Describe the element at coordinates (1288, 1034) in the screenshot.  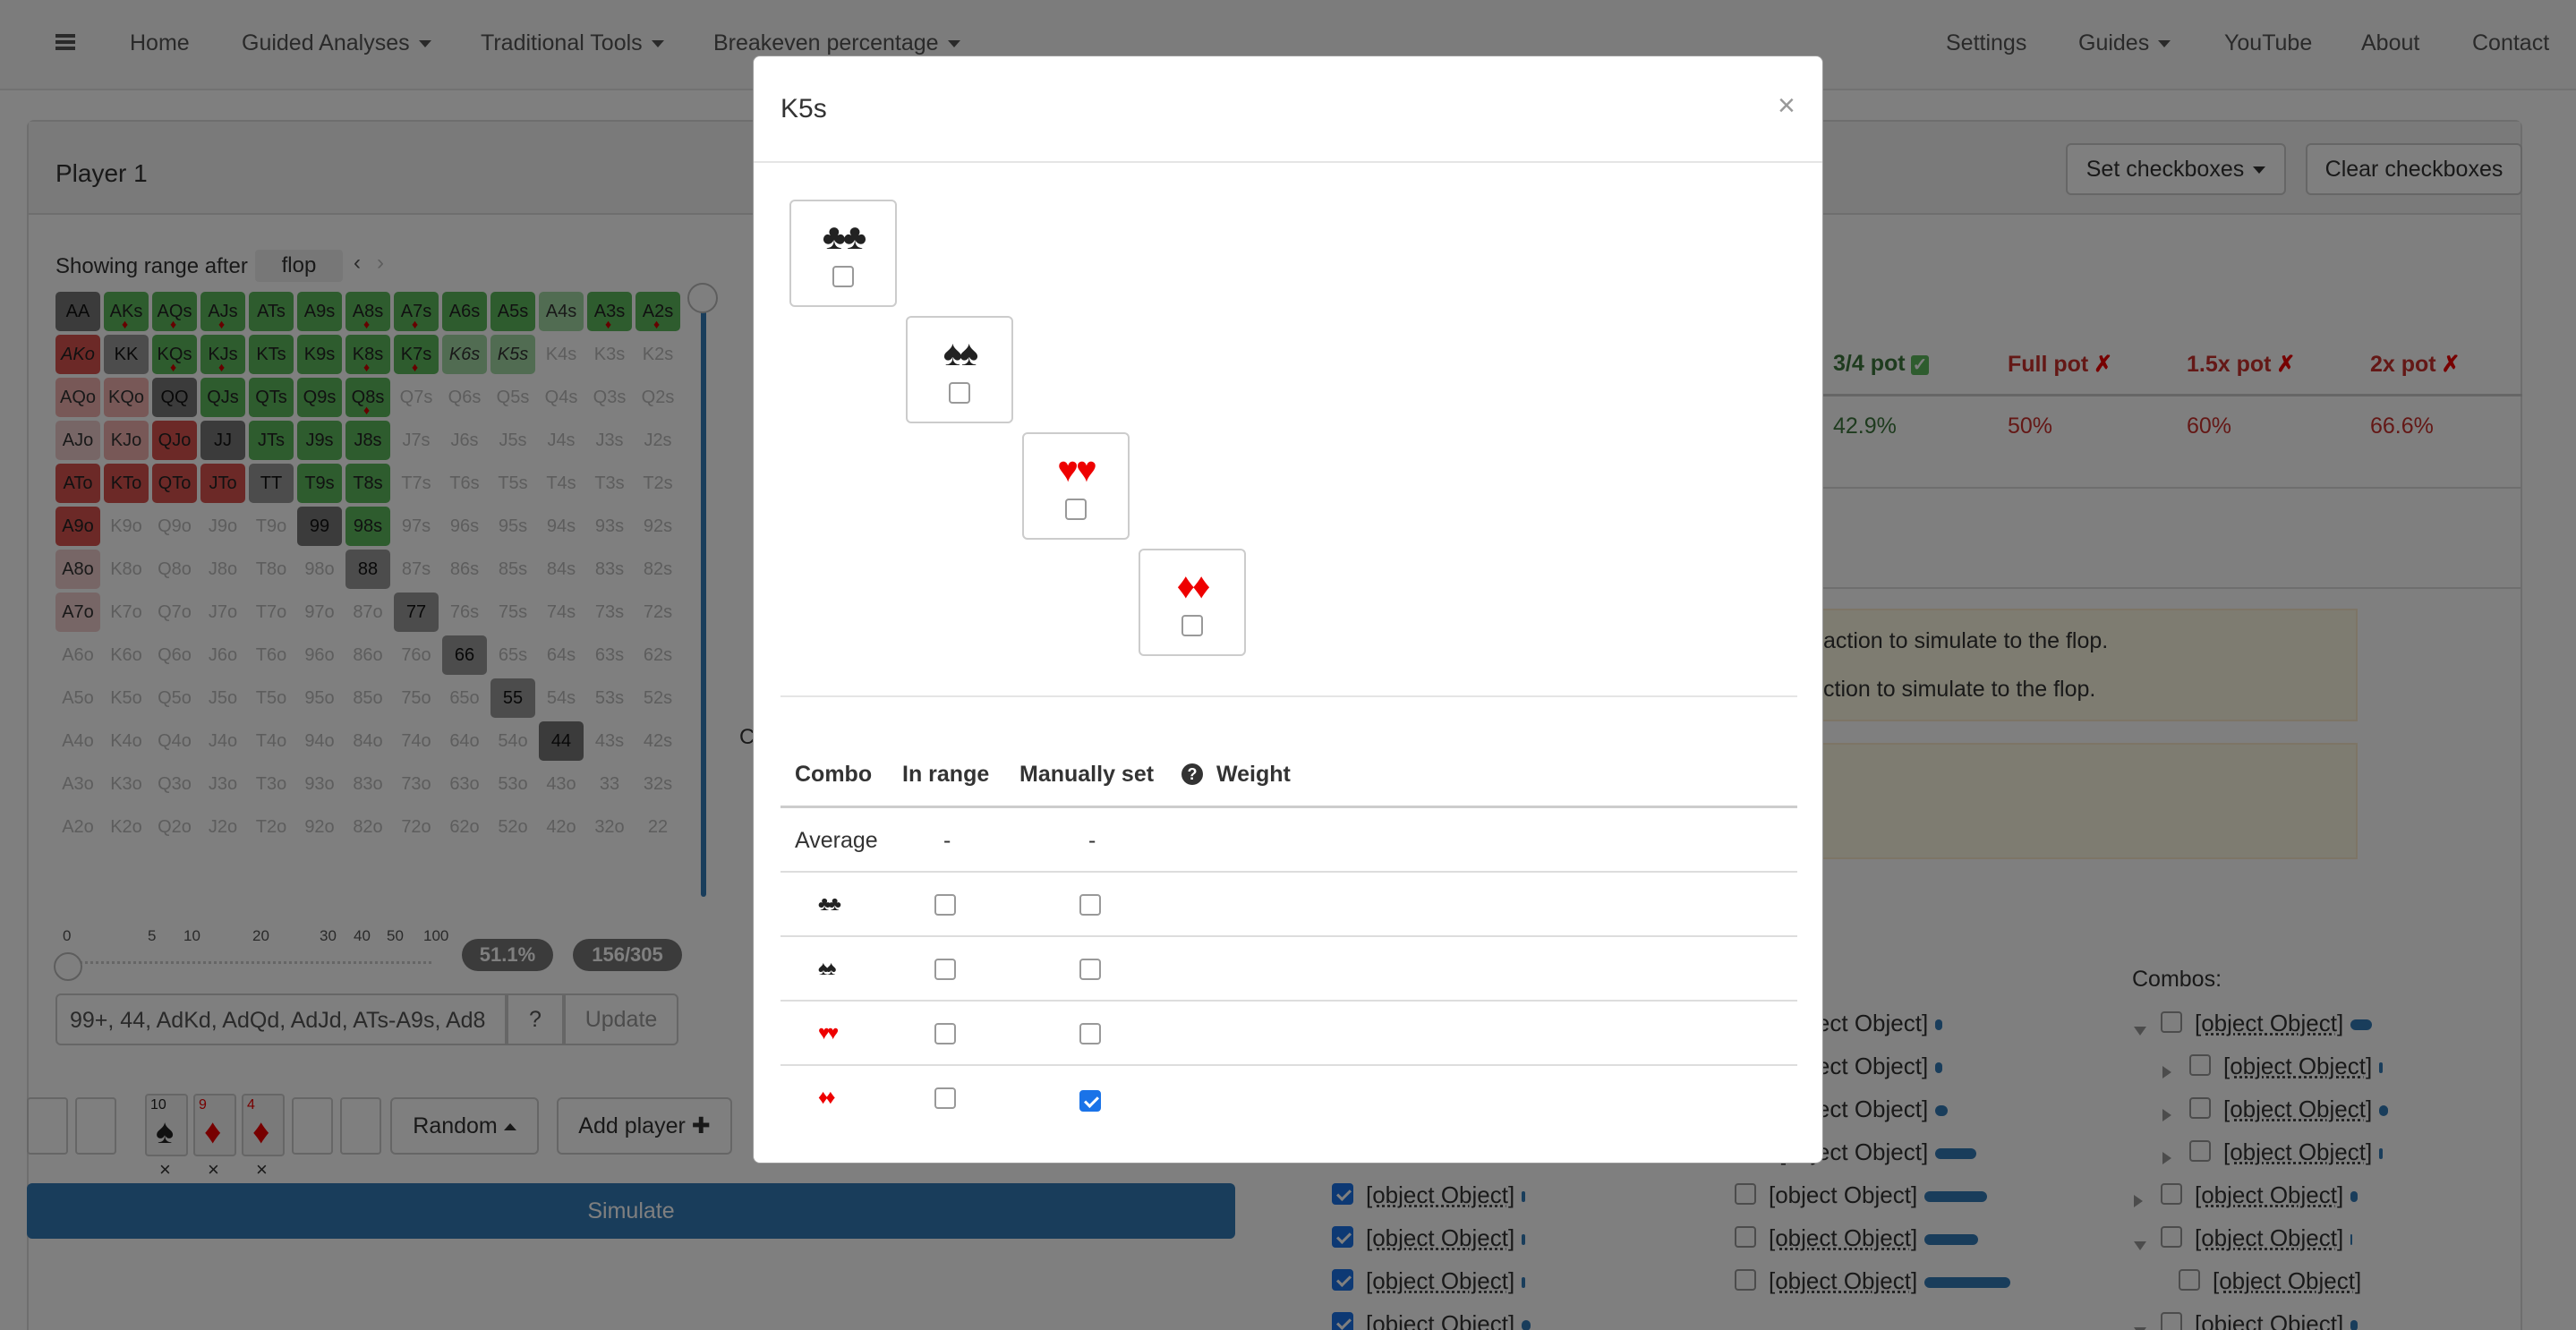
I see `combo-row: ♥♥` at that location.